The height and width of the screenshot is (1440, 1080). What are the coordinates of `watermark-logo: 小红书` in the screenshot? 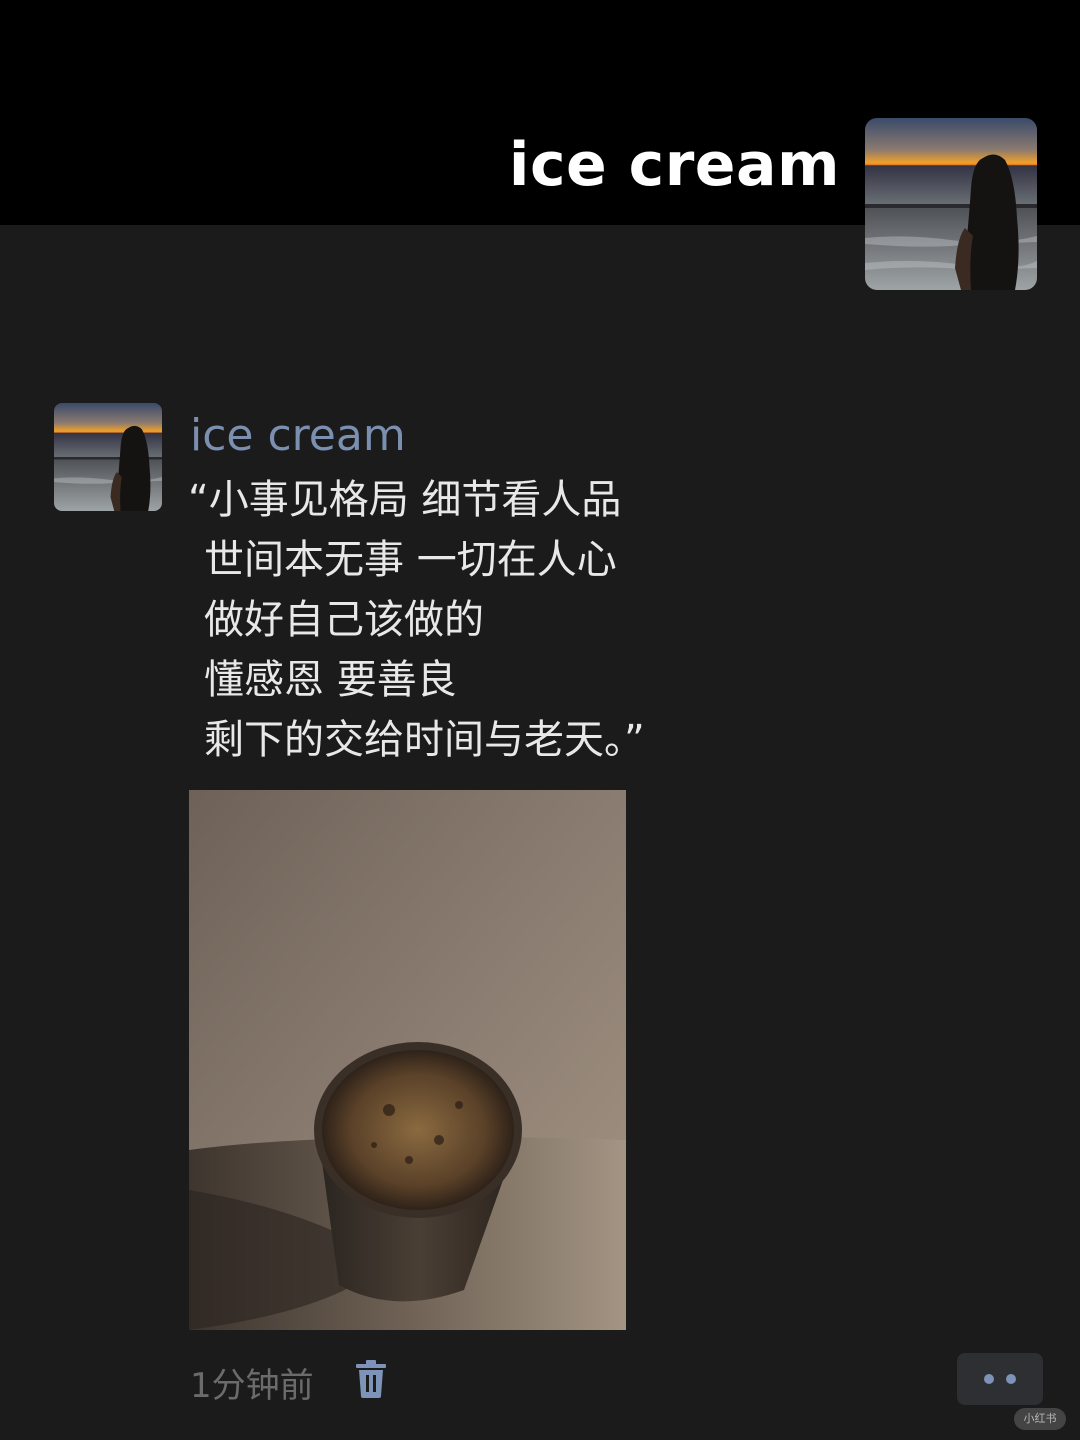 It's located at (1040, 1419).